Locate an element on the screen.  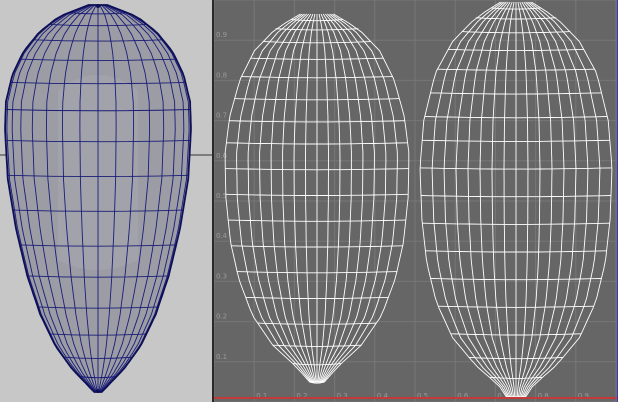
top-pole-vertex is located at coordinates (98, 6).